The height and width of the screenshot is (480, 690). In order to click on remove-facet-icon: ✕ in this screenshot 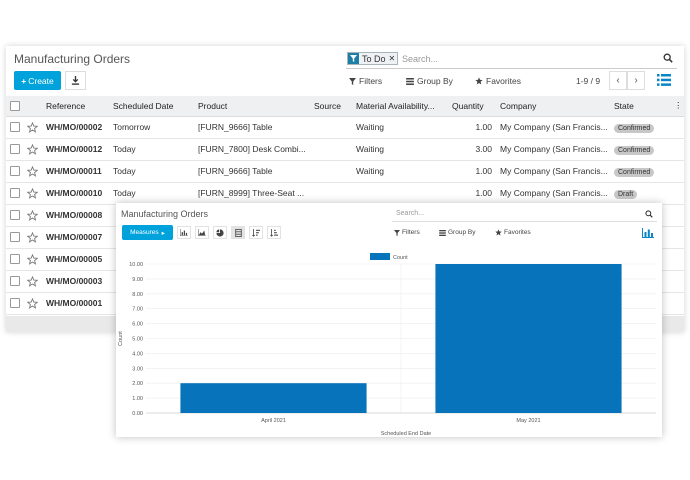, I will do `click(393, 58)`.